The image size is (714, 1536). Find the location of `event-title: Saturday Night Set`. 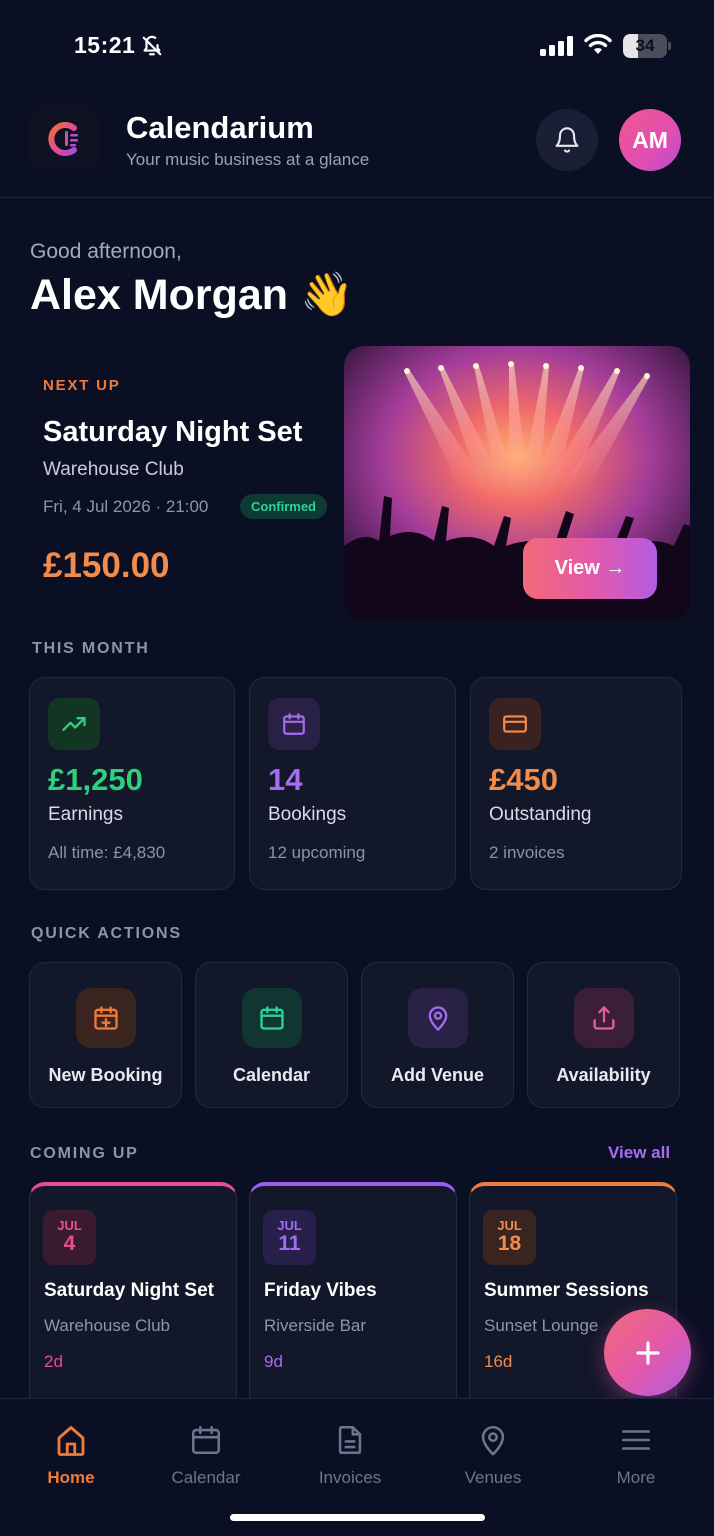

event-title: Saturday Night Set is located at coordinates (129, 1290).